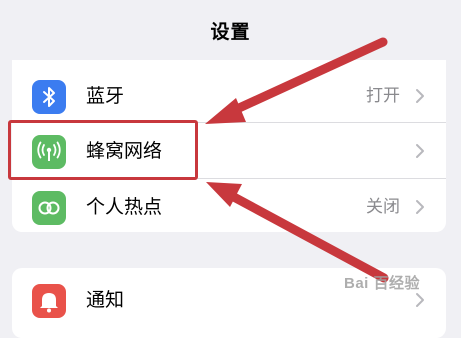  Describe the element at coordinates (297, 232) in the screenshot. I see `annotation-arrow-lower` at that location.